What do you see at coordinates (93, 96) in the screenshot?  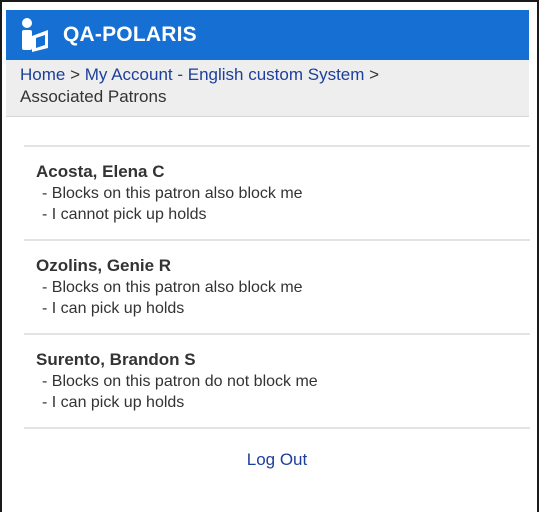 I see `breadcrumb-current: Associated Patrons` at bounding box center [93, 96].